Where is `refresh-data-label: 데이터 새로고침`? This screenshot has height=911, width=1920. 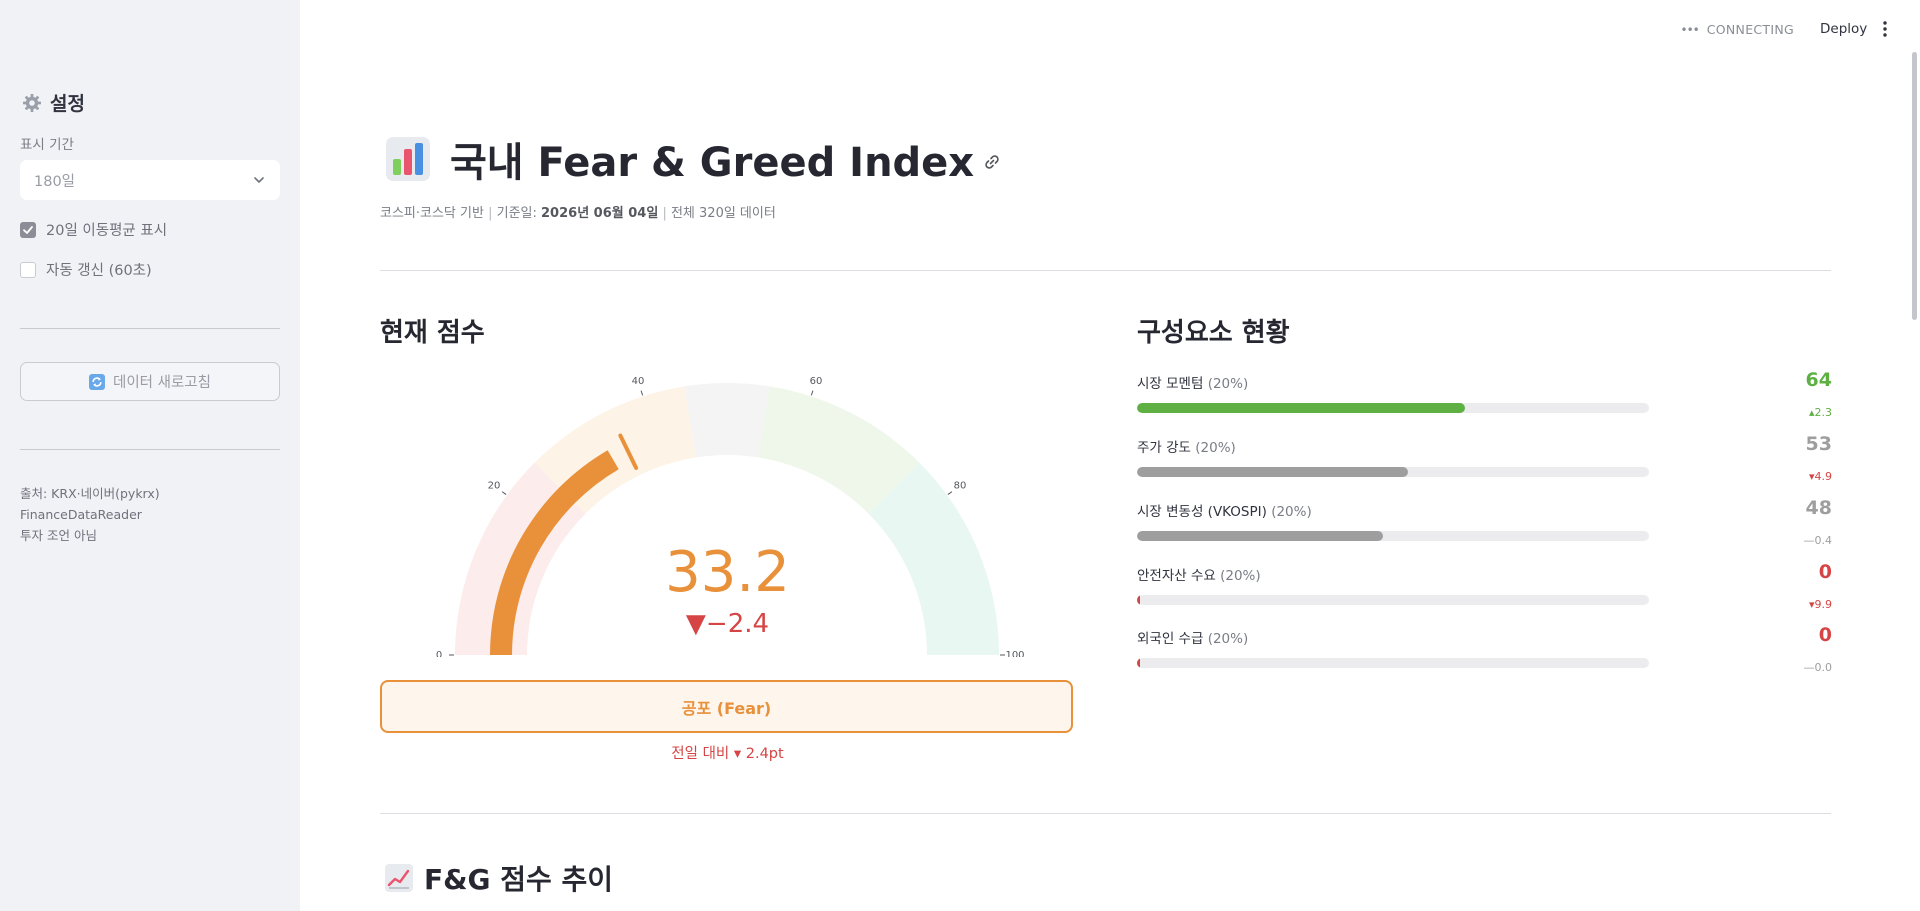 refresh-data-label: 데이터 새로고침 is located at coordinates (162, 383).